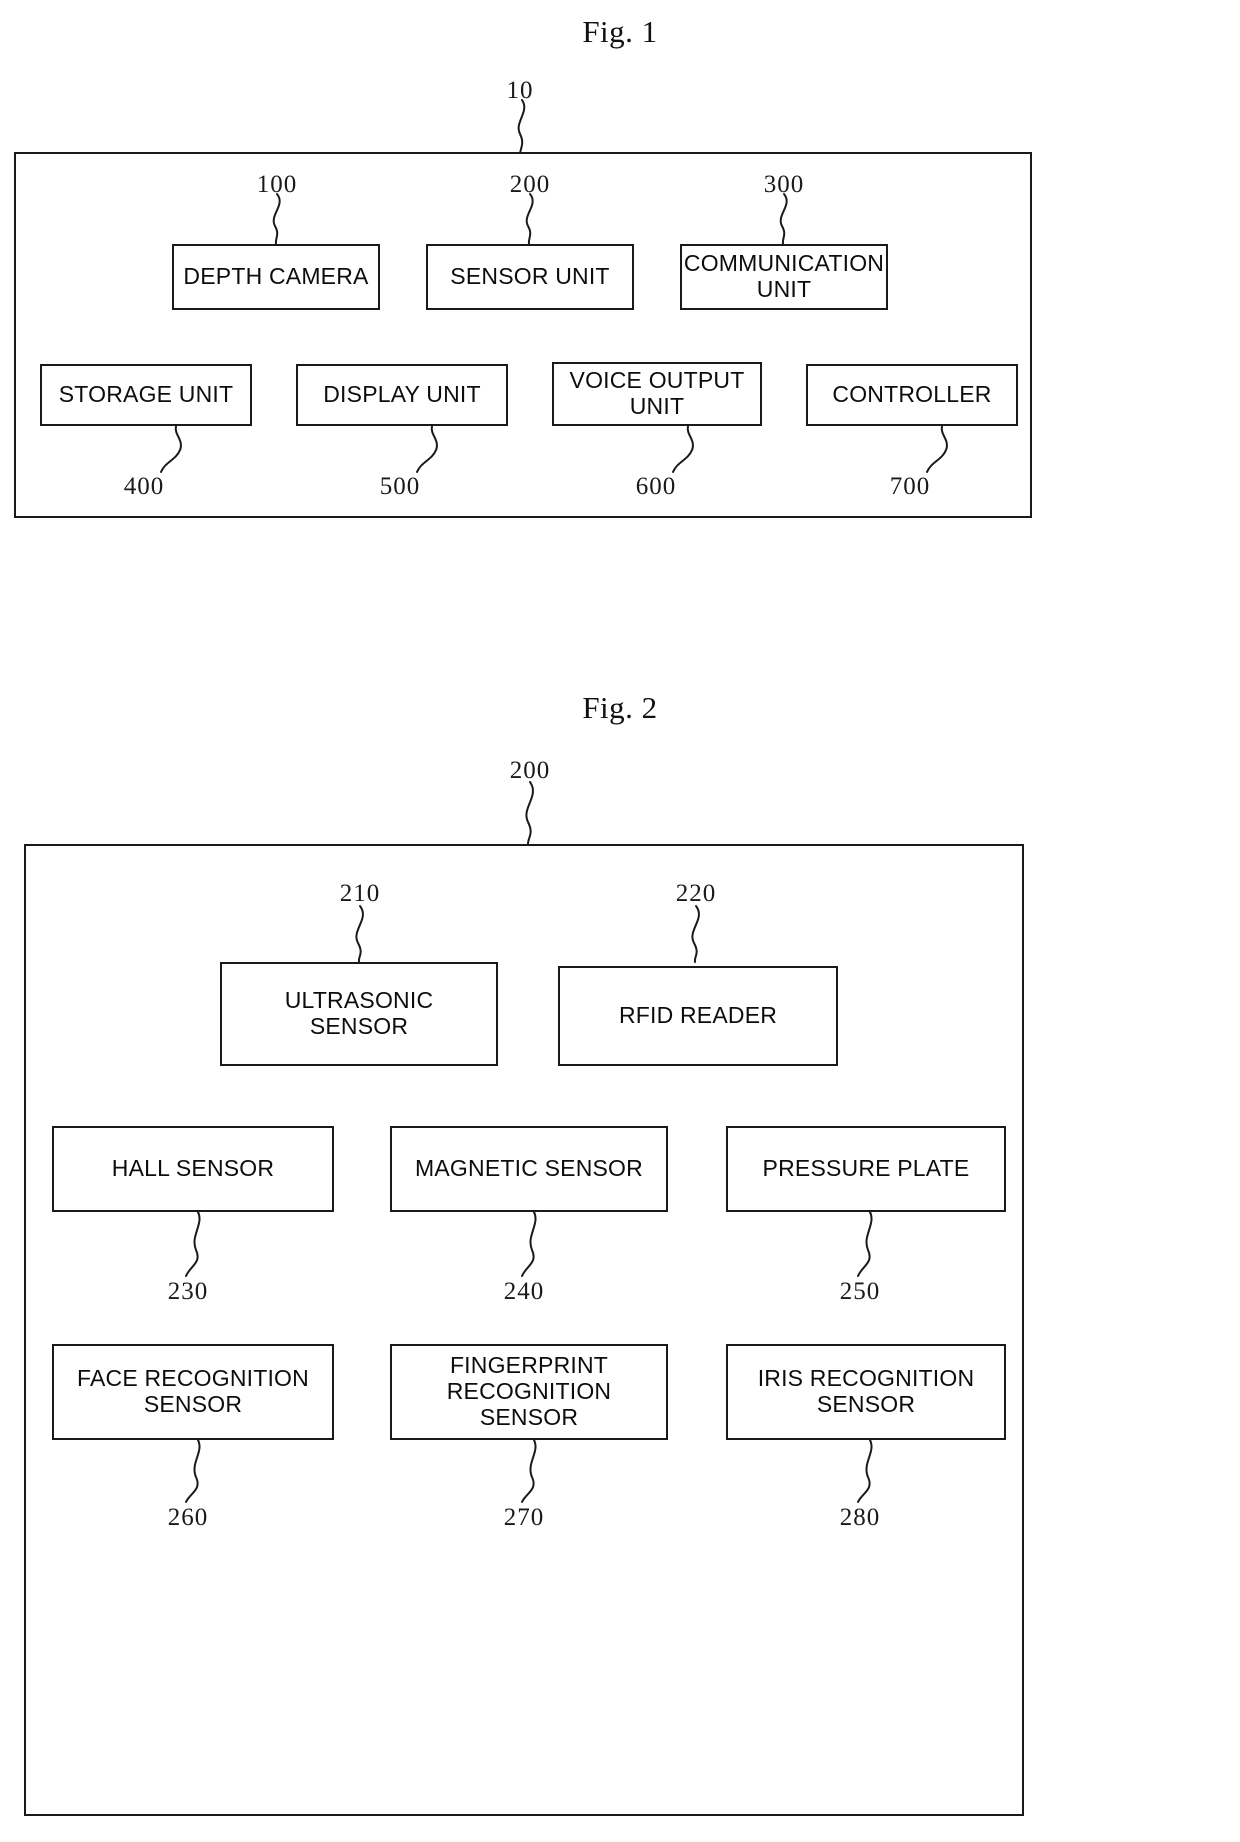  Describe the element at coordinates (620, 31) in the screenshot. I see `figure-1-title: Fig. 1` at that location.